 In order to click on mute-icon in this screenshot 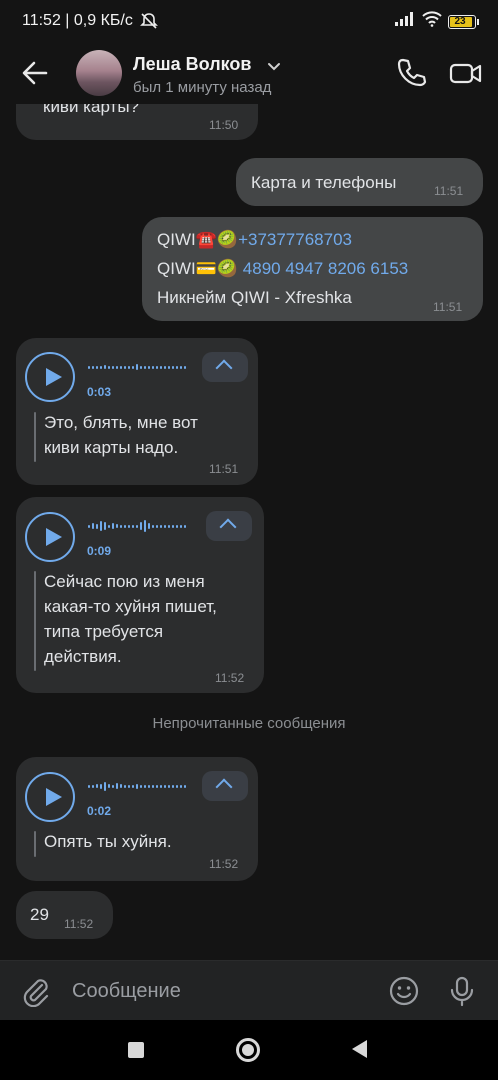, I will do `click(149, 23)`.